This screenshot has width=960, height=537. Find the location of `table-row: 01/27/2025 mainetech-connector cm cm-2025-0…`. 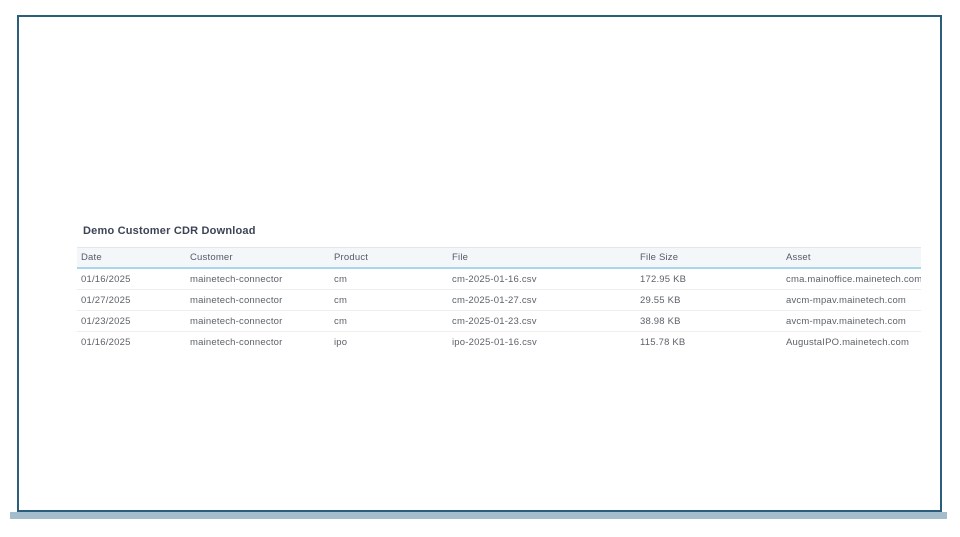

table-row: 01/27/2025 mainetech-connector cm cm-2025-0… is located at coordinates (499, 300).